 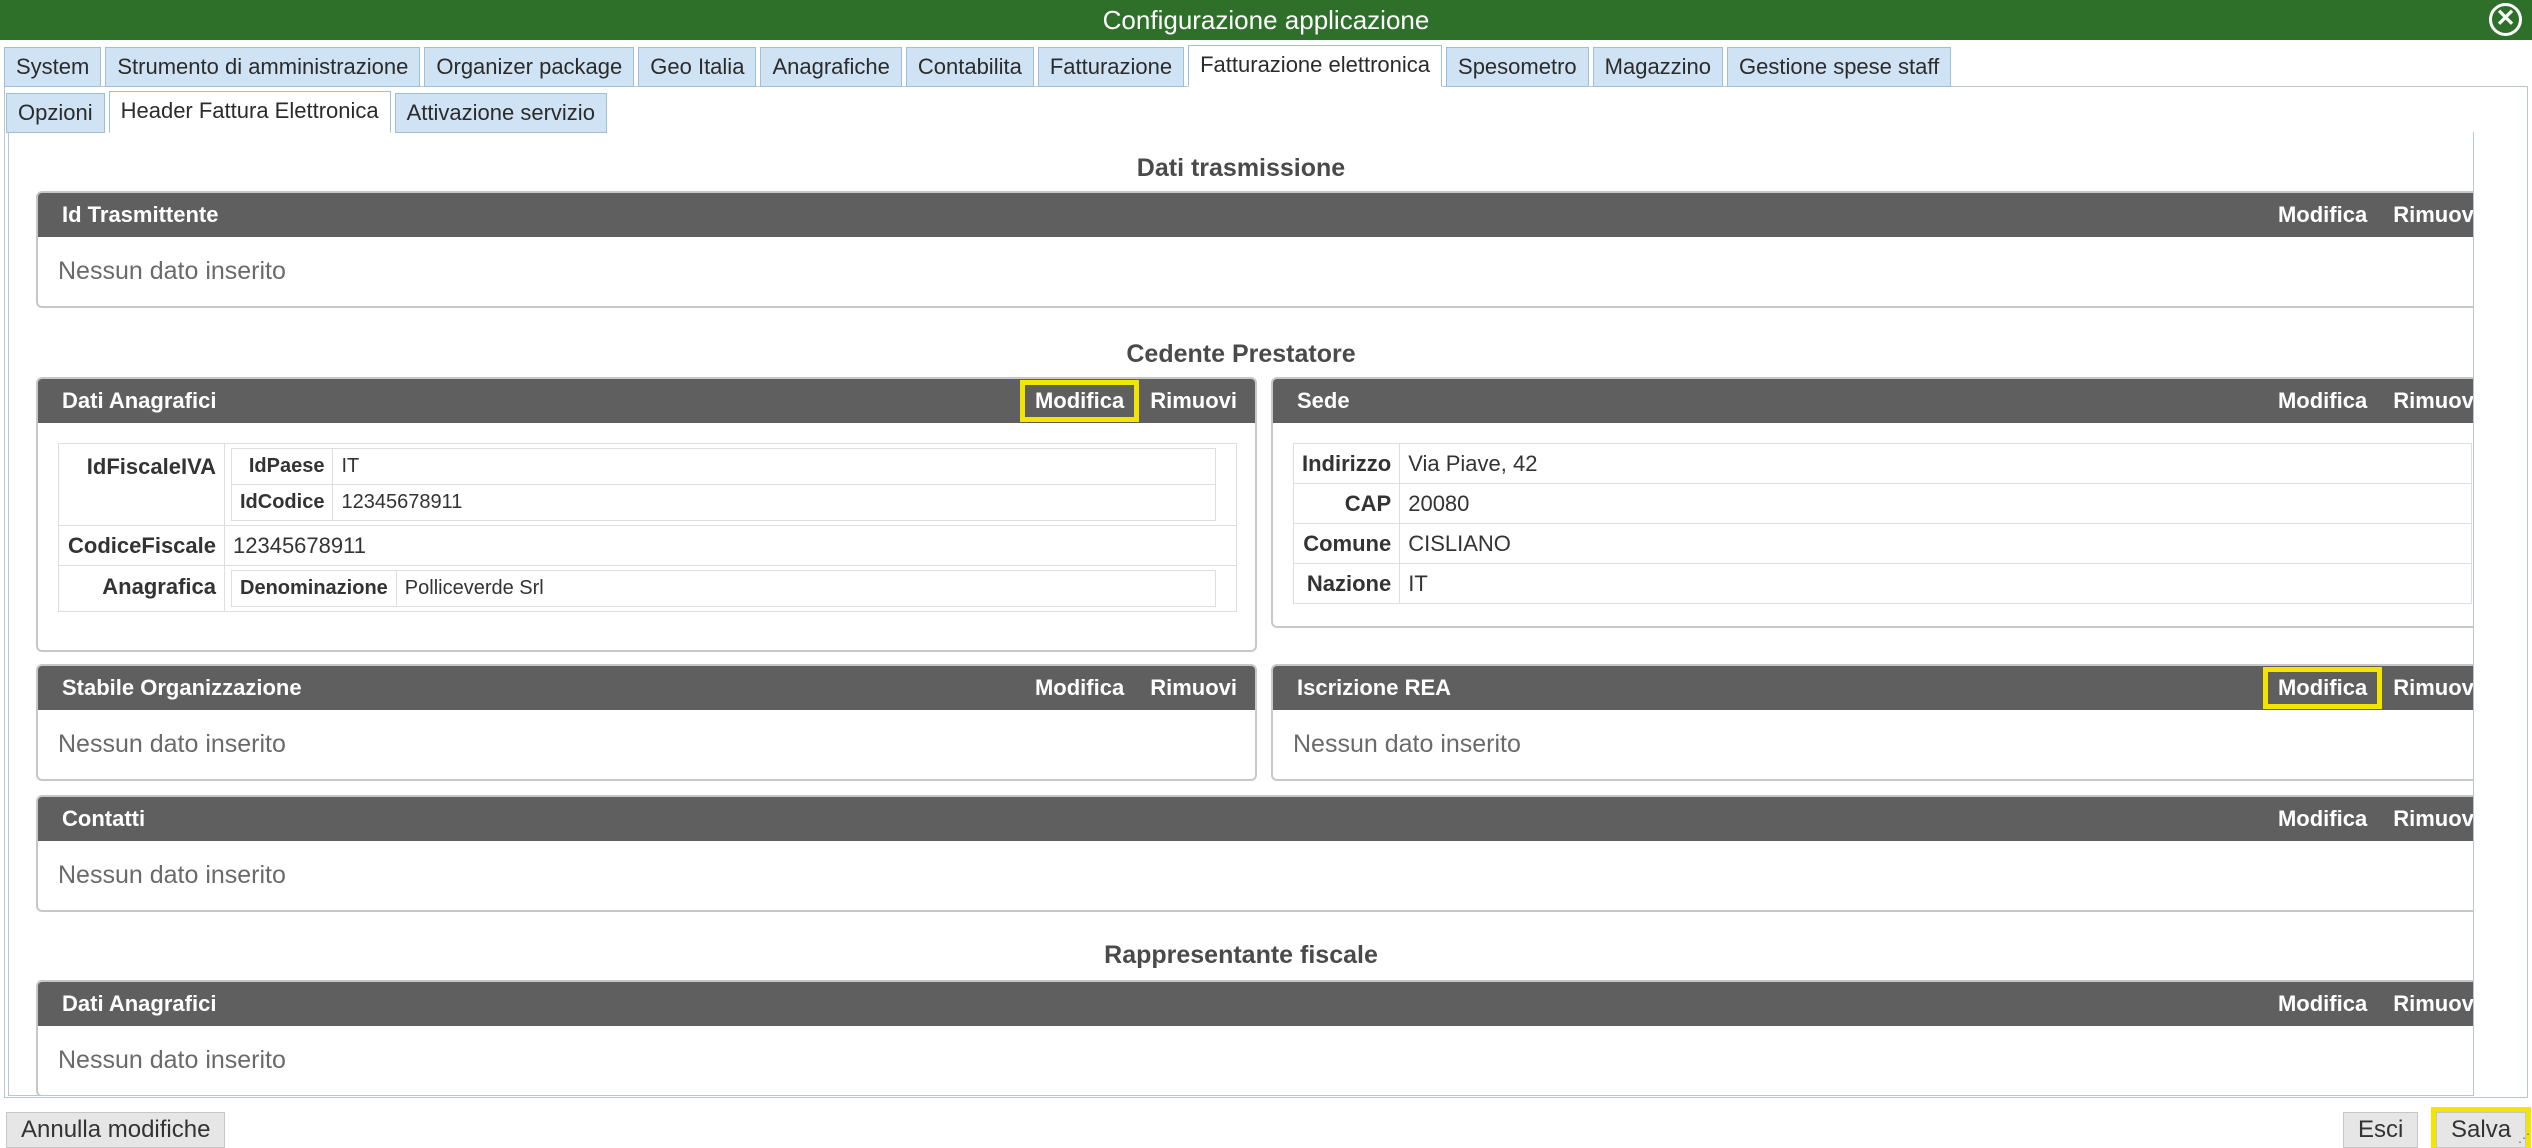 I want to click on tab-strumento-amministrazione: Strumento di amministrazione, so click(x=263, y=67).